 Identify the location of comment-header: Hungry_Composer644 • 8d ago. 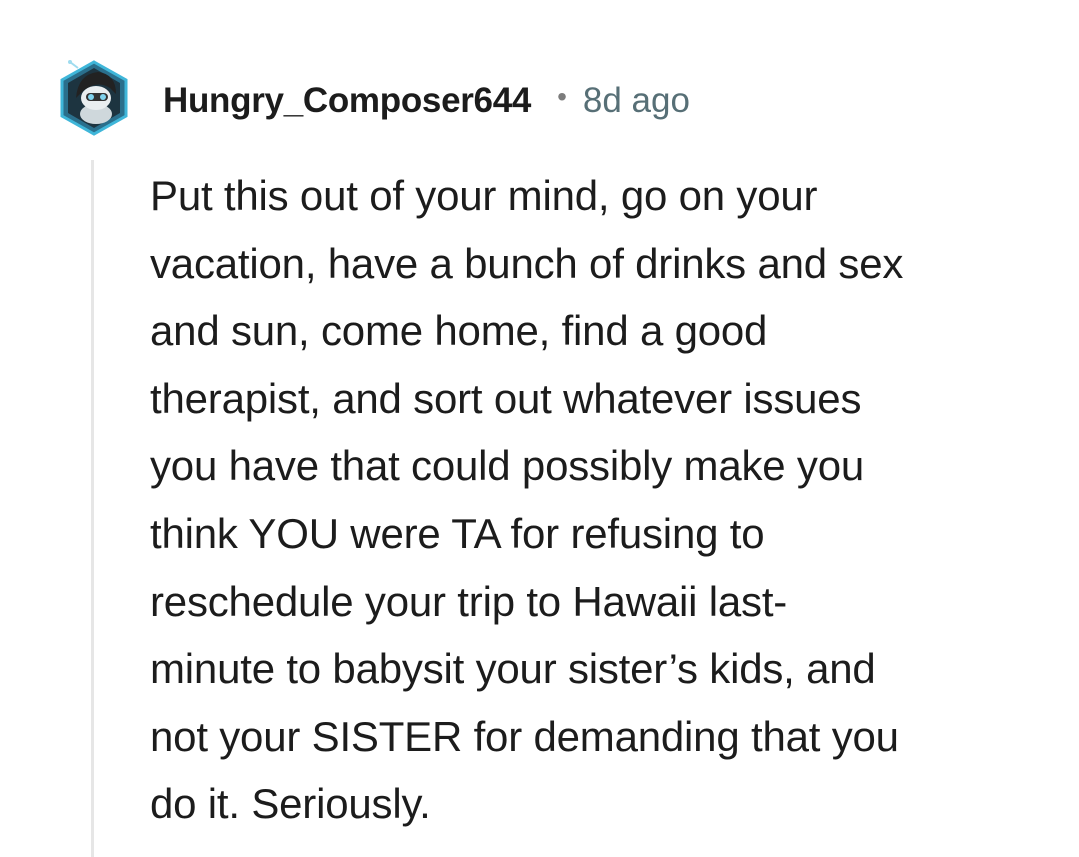
(426, 101).